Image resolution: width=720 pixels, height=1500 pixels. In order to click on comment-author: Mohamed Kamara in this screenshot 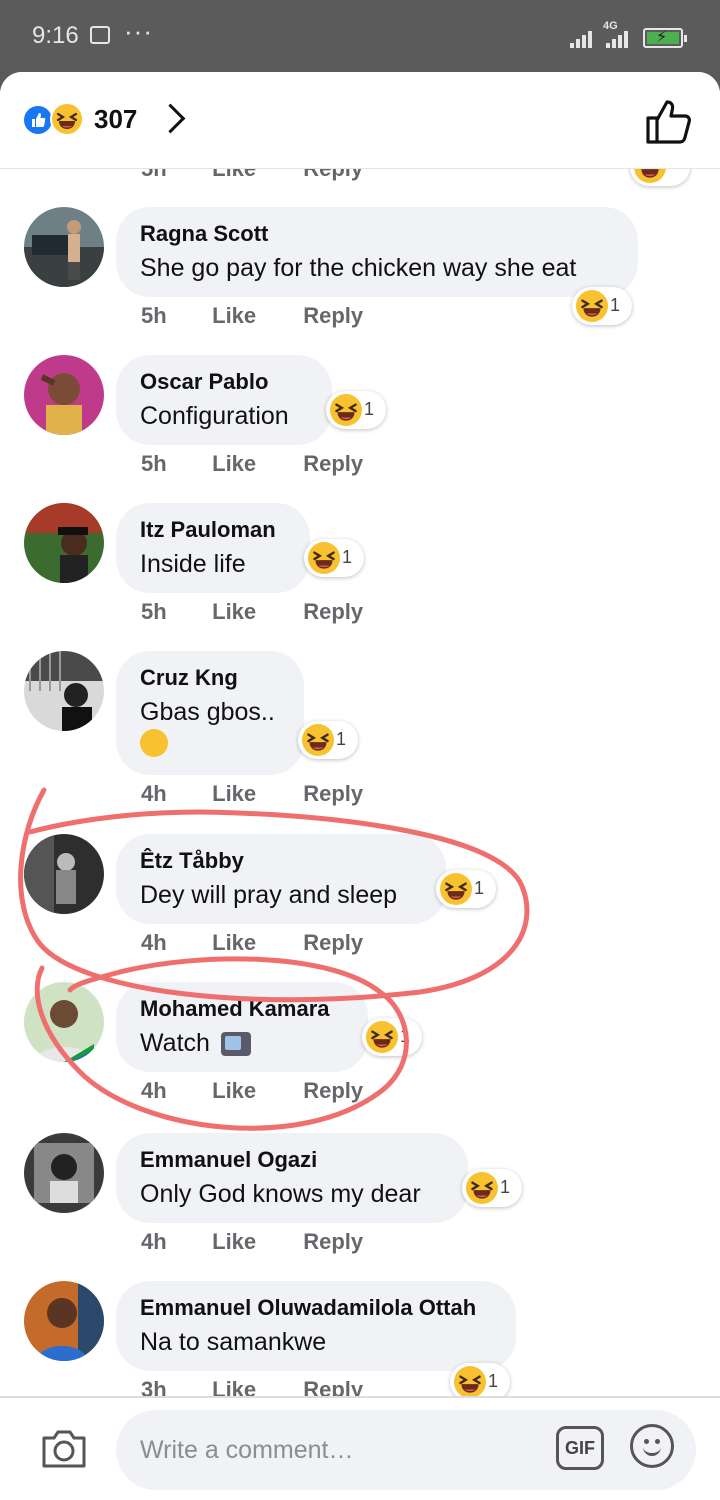, I will do `click(242, 1009)`.